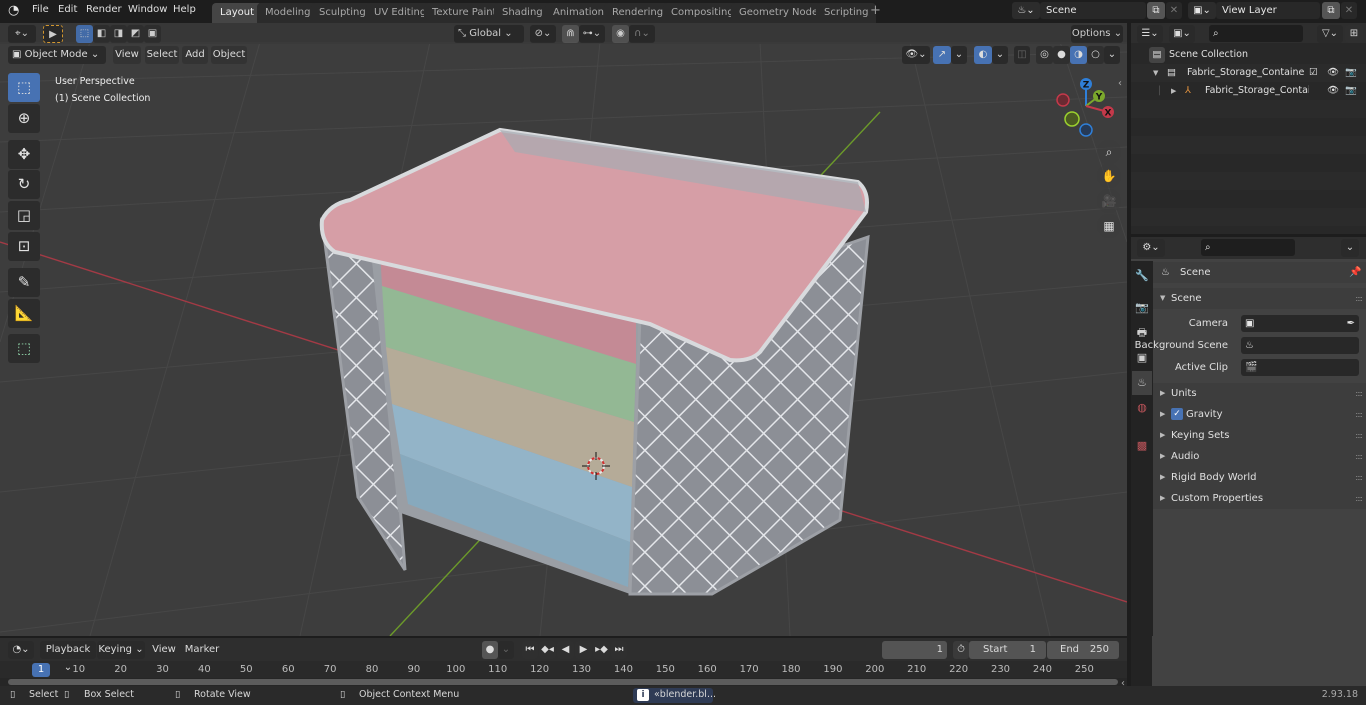 The image size is (1366, 705). I want to click on properties-search-input: ⌕, so click(1248, 247).